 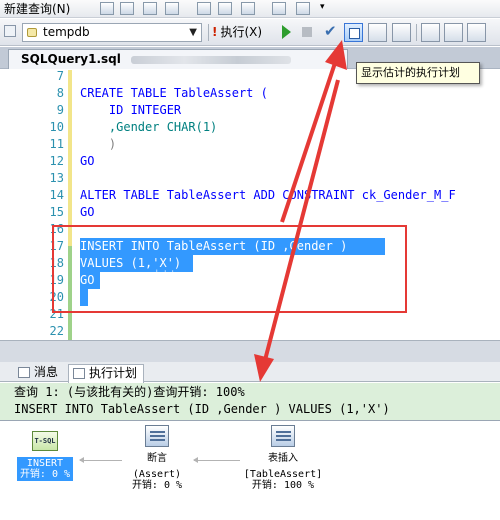 I want to click on execute-icon: !, so click(x=215, y=32).